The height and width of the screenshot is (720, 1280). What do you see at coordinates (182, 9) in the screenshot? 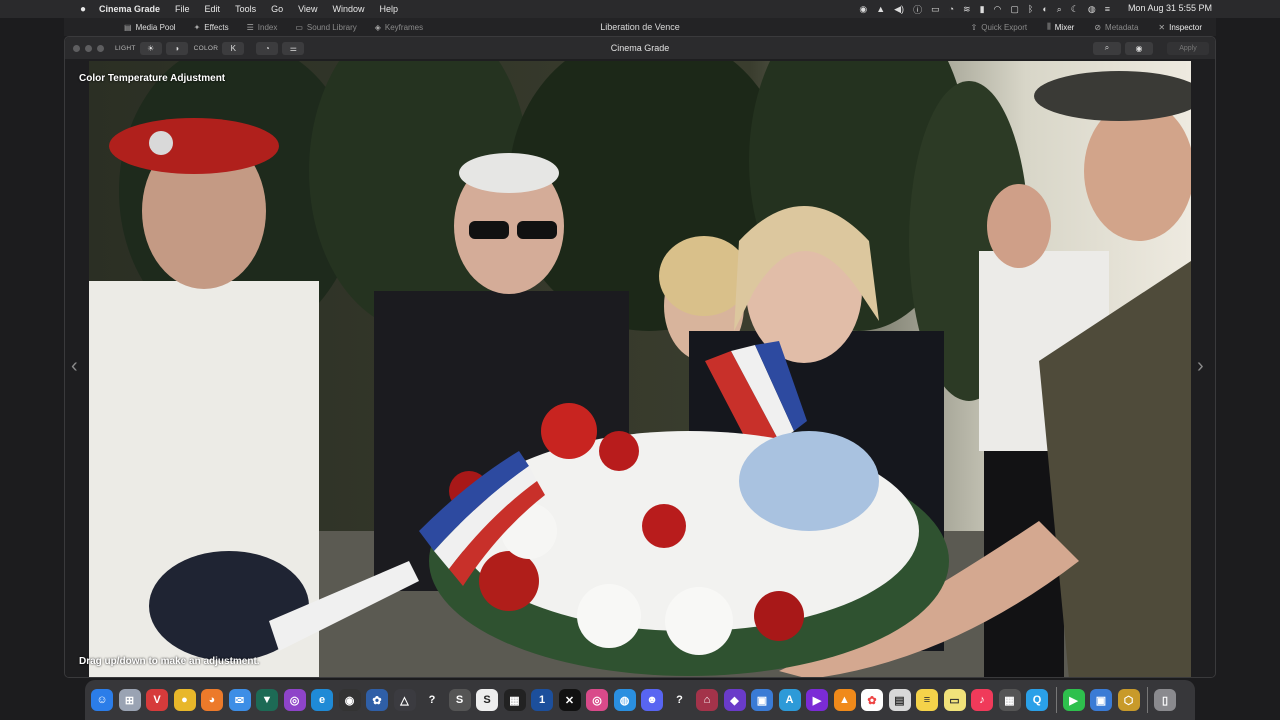
I see `menu-file: File` at bounding box center [182, 9].